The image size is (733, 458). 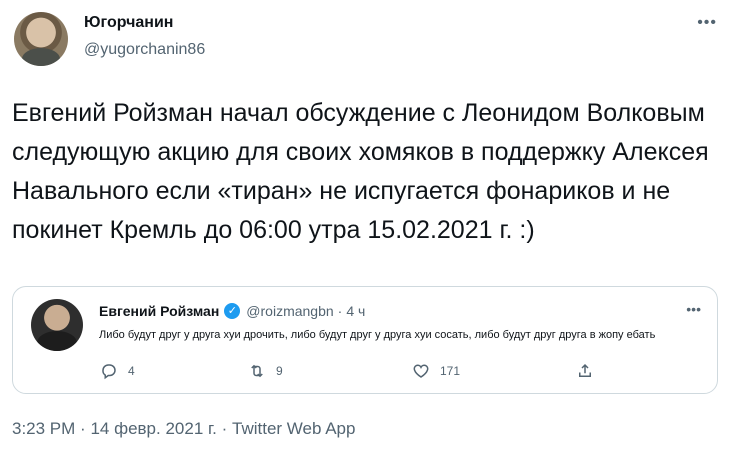 What do you see at coordinates (109, 371) in the screenshot?
I see `reply-icon` at bounding box center [109, 371].